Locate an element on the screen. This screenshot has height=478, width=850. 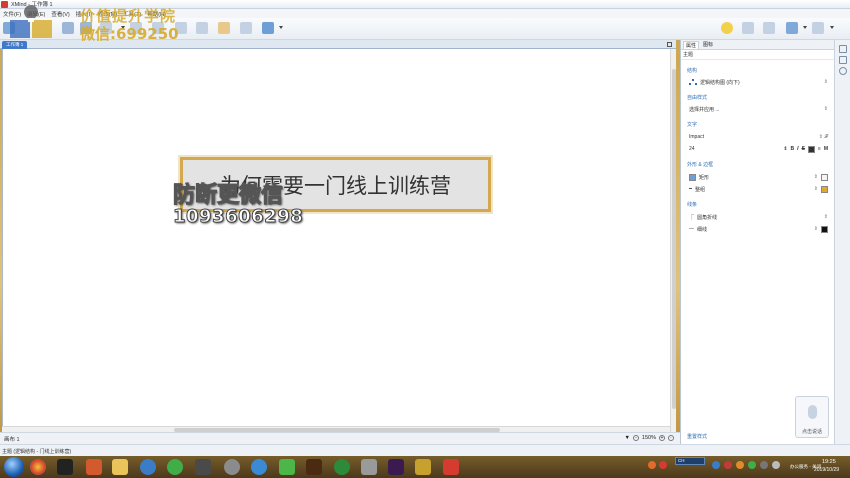
shape-icon is located at coordinates (692, 177).